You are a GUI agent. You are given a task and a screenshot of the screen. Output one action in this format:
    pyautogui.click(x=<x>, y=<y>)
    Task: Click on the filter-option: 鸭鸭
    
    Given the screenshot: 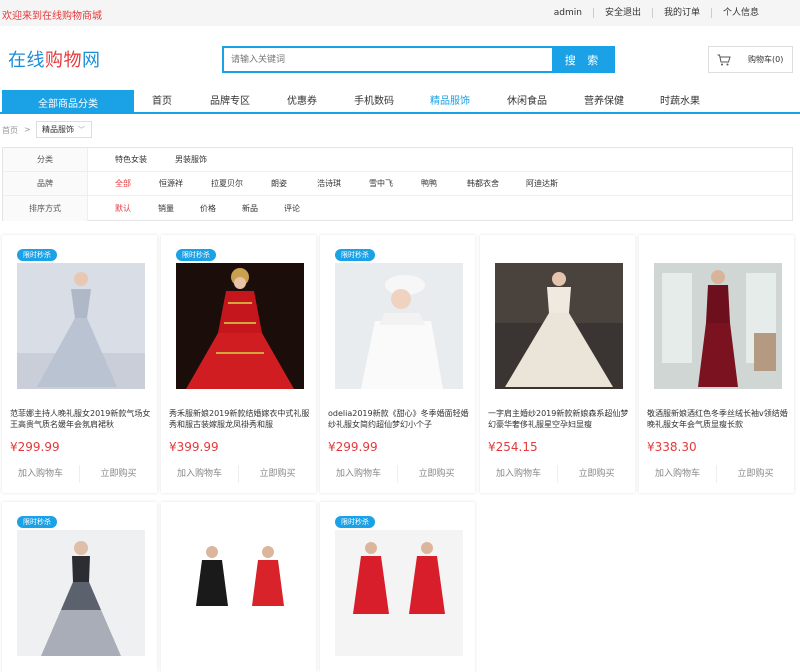 What is the action you would take?
    pyautogui.click(x=429, y=184)
    